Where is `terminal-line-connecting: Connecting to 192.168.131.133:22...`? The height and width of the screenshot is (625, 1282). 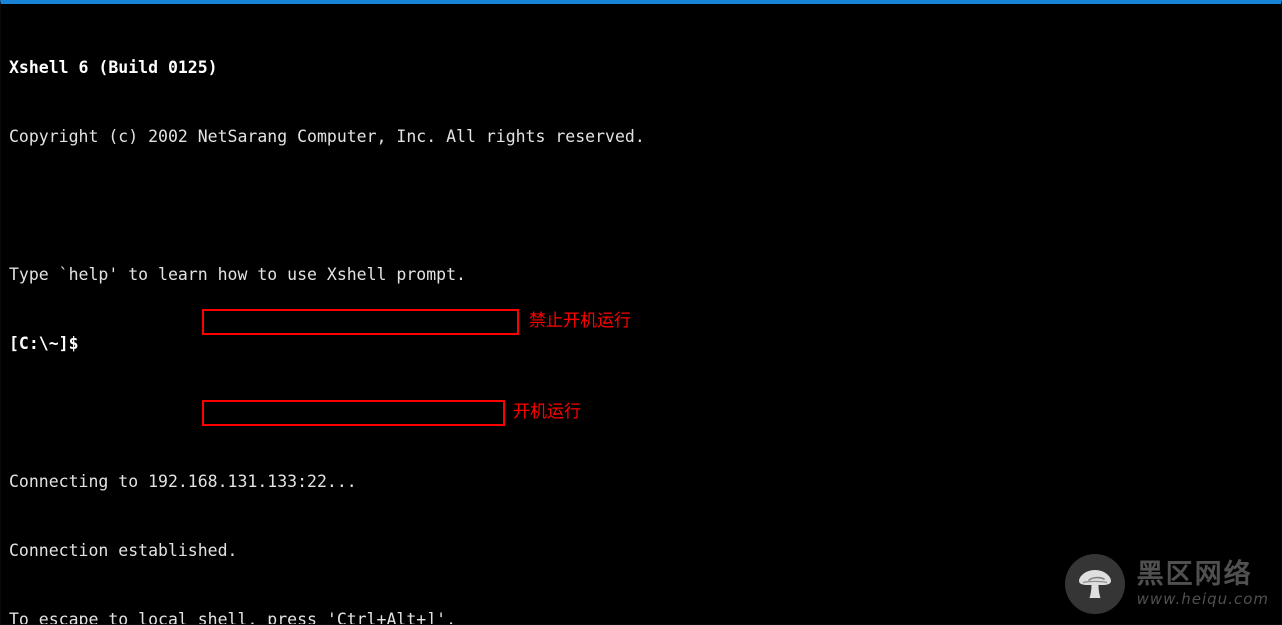
terminal-line-connecting: Connecting to 192.168.131.133:22... is located at coordinates (183, 481).